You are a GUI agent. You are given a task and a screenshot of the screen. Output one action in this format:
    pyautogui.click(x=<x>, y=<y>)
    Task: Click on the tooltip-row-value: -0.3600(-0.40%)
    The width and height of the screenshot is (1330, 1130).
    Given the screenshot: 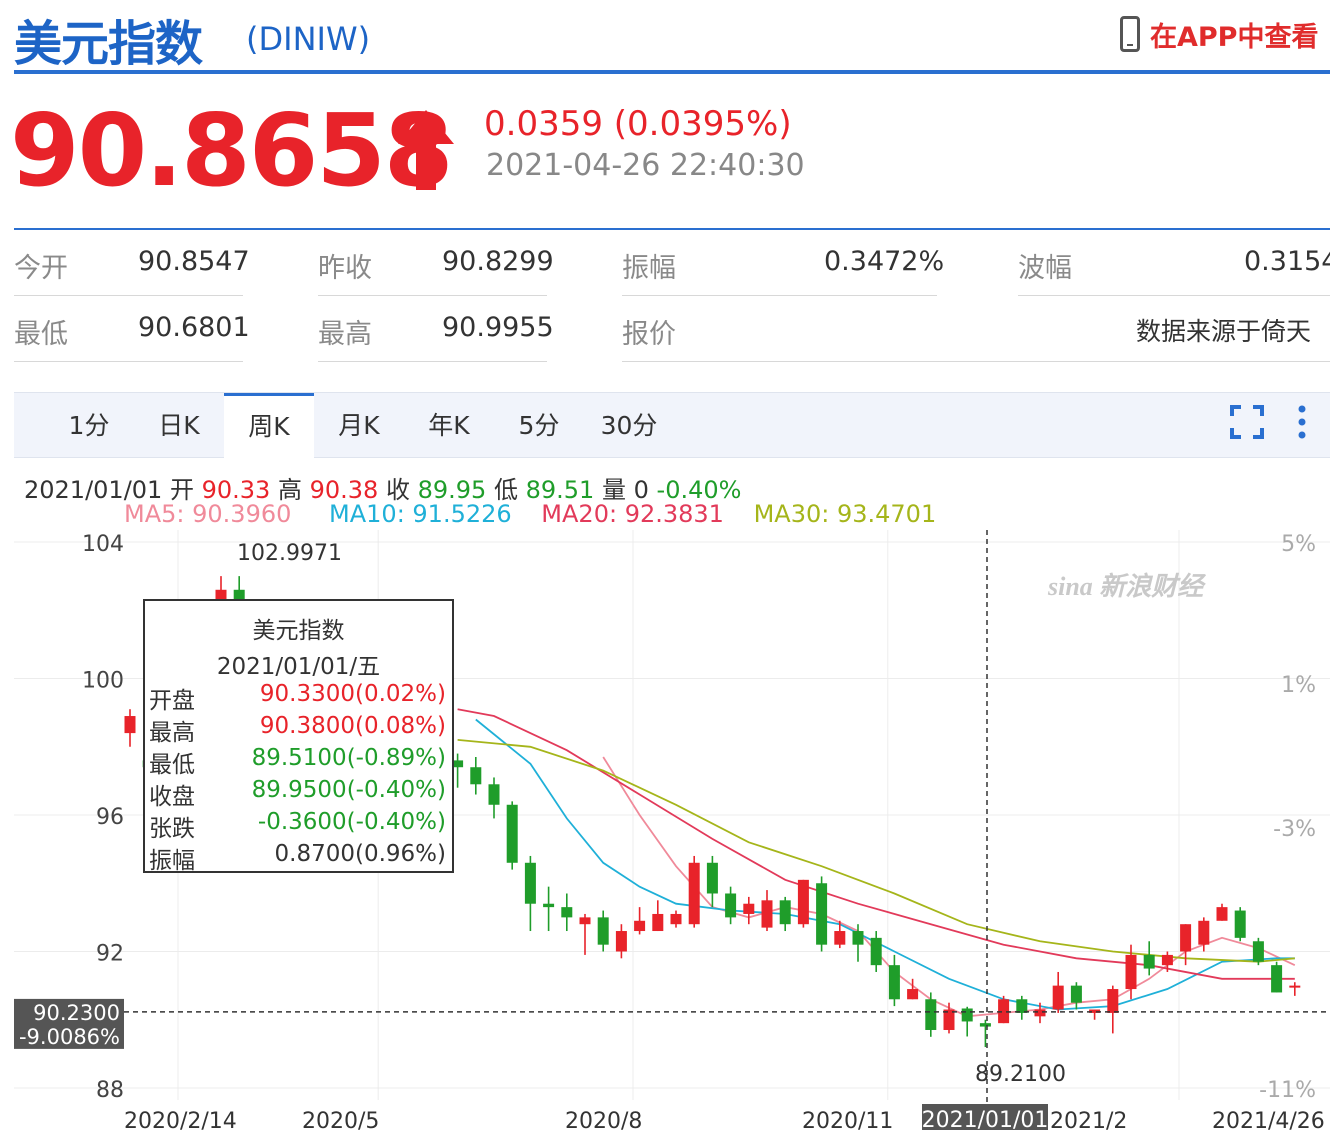 What is the action you would take?
    pyautogui.click(x=351, y=822)
    